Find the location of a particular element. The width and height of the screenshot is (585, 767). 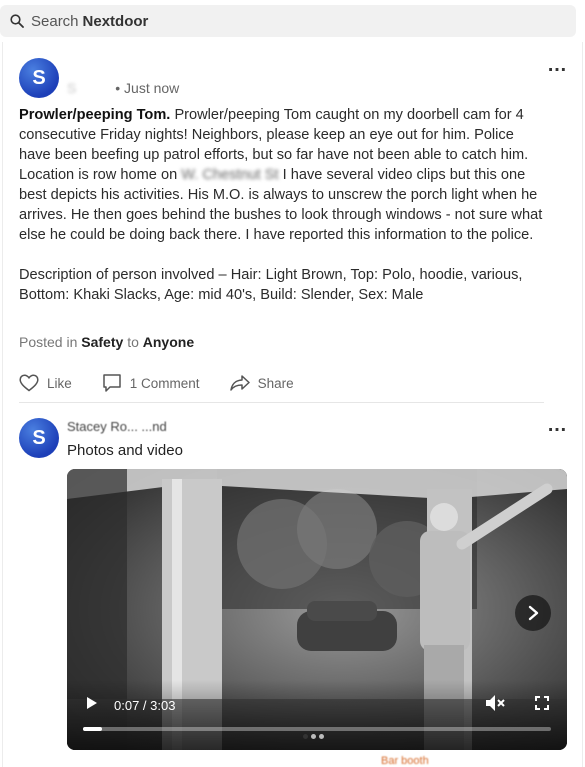

divider is located at coordinates (281, 402).